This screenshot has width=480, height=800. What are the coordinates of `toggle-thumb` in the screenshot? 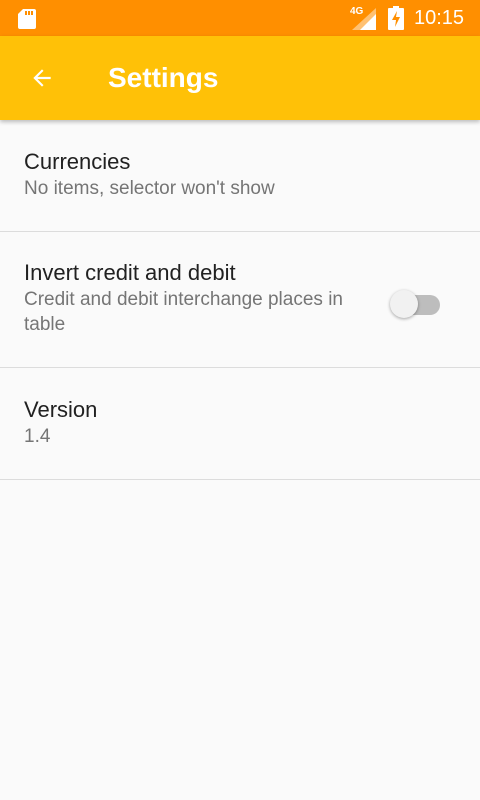 It's located at (404, 304).